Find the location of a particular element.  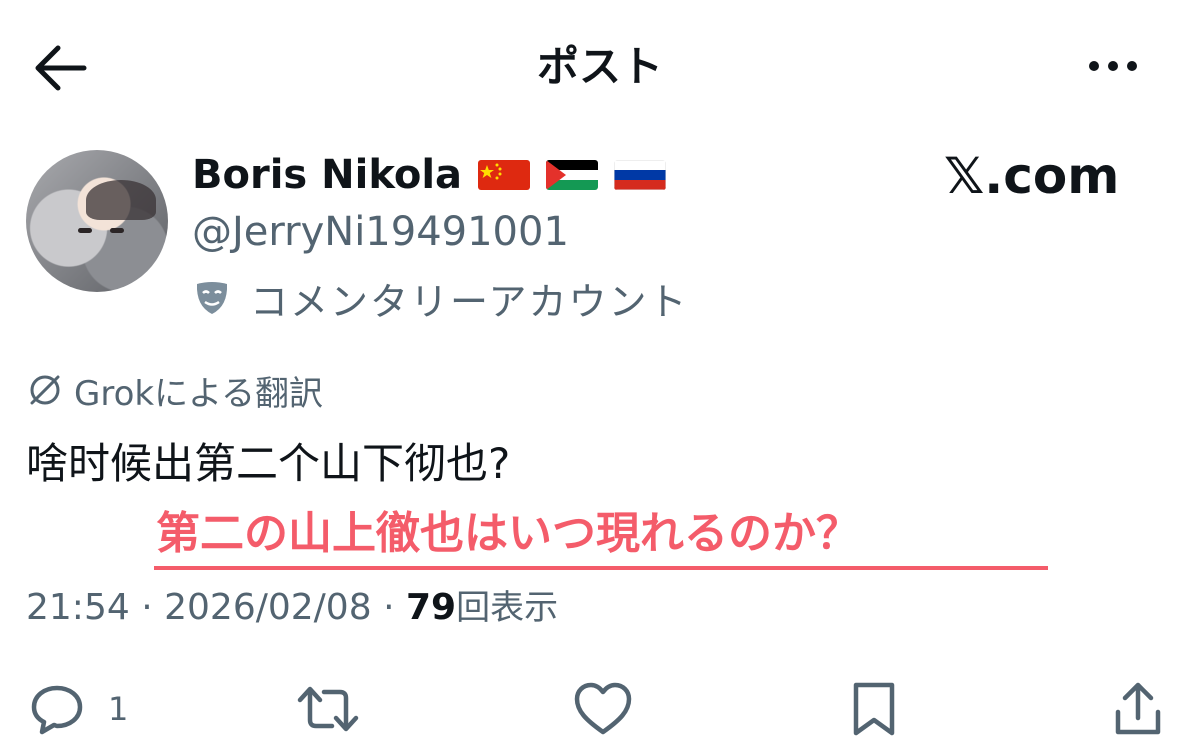

like-icon is located at coordinates (603, 708).